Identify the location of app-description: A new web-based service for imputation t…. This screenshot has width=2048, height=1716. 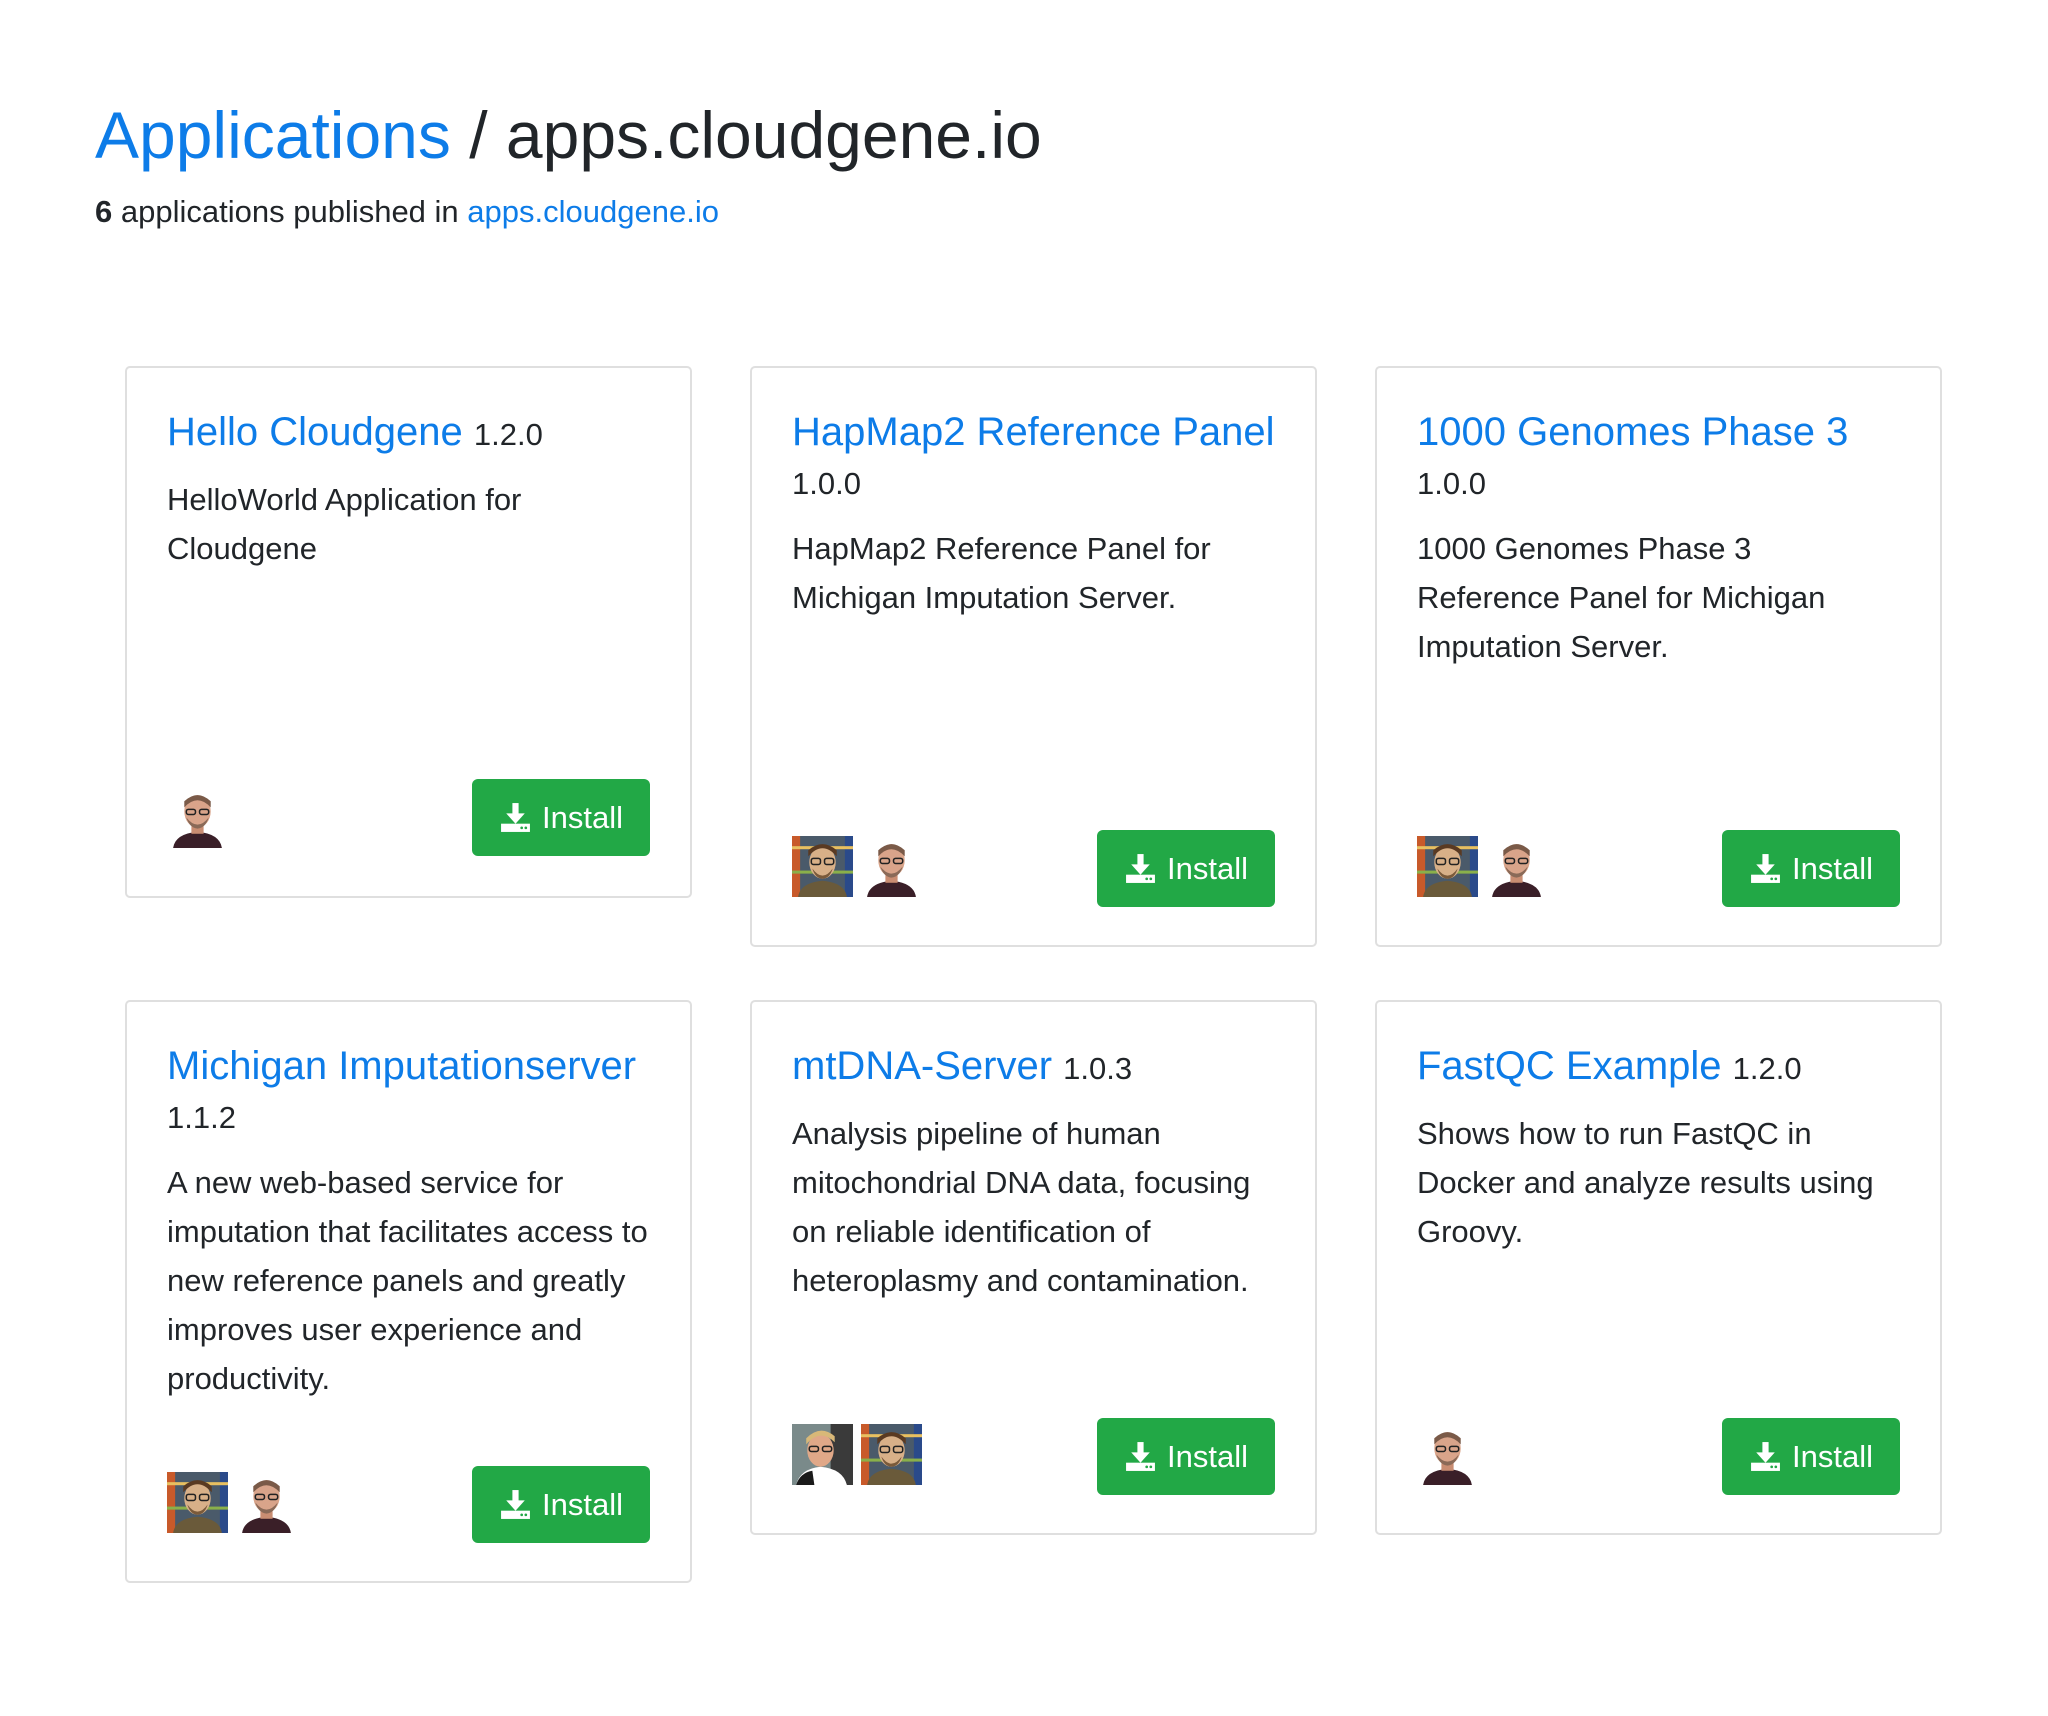
(407, 1280).